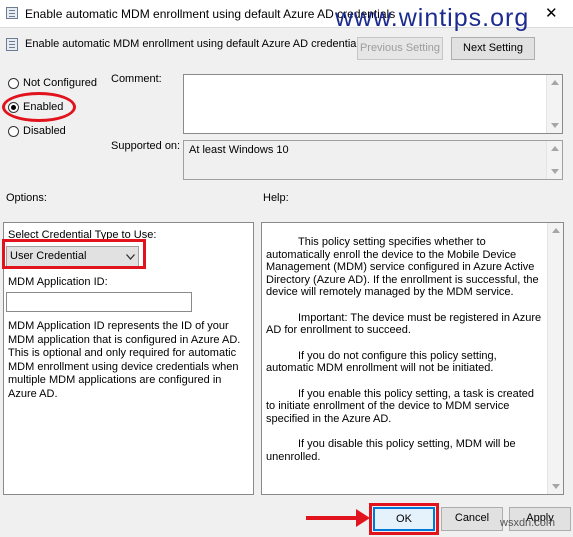  I want to click on policy-window-icon, so click(12, 13).